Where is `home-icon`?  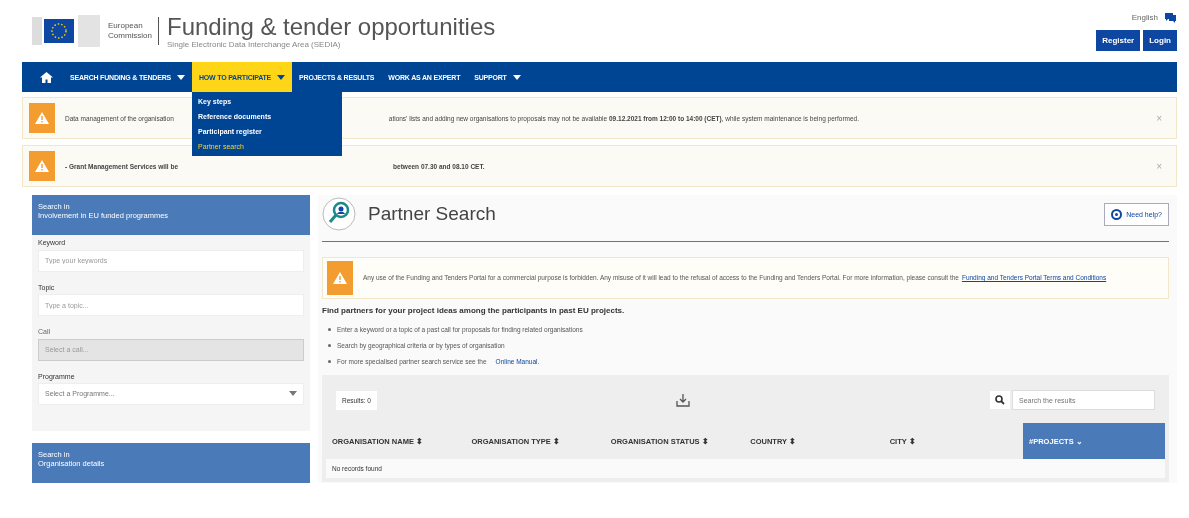 home-icon is located at coordinates (46, 77).